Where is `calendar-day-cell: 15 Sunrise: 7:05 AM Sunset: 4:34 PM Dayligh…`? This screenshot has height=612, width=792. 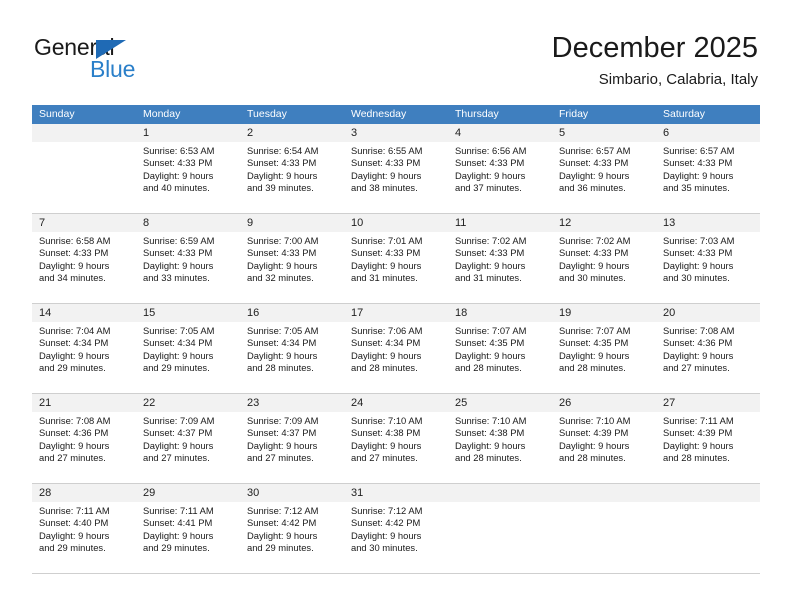 calendar-day-cell: 15 Sunrise: 7:05 AM Sunset: 4:34 PM Dayligh… is located at coordinates (188, 348).